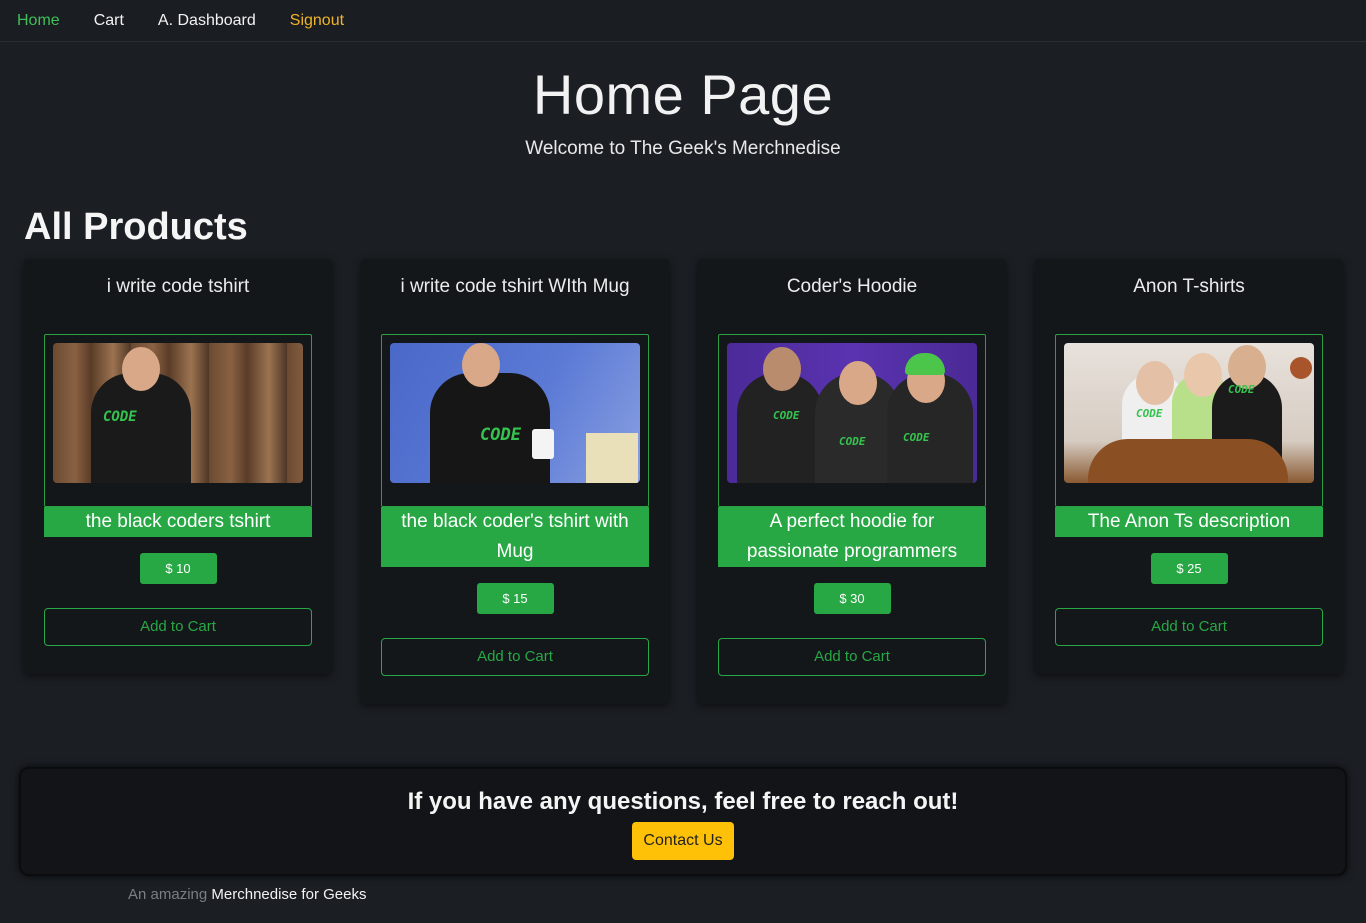 The width and height of the screenshot is (1366, 923). Describe the element at coordinates (683, 148) in the screenshot. I see `page-subtitle: Welcome to The Geek's Merchnedise` at that location.